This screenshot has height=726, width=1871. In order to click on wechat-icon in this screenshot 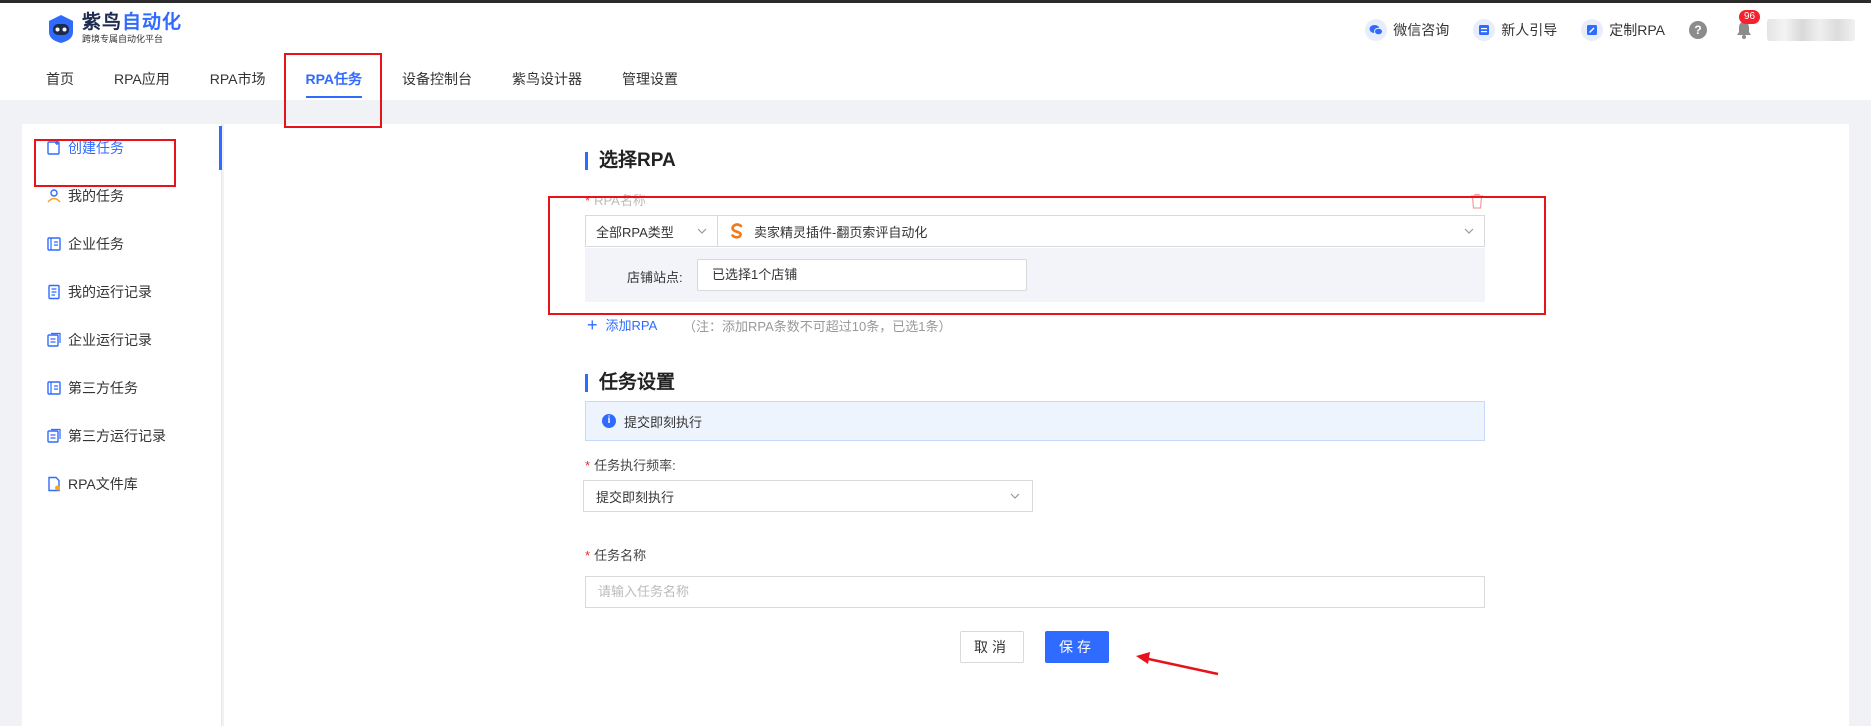, I will do `click(1376, 30)`.